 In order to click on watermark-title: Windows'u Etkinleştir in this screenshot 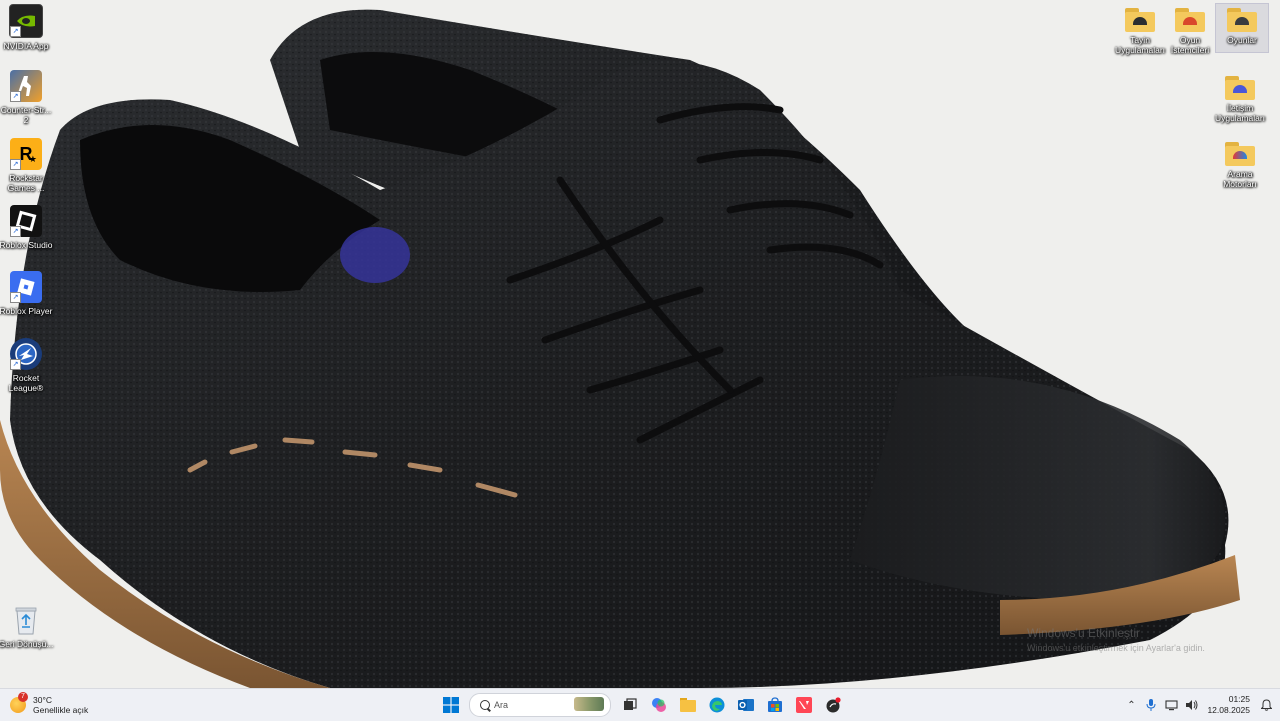, I will do `click(1083, 633)`.